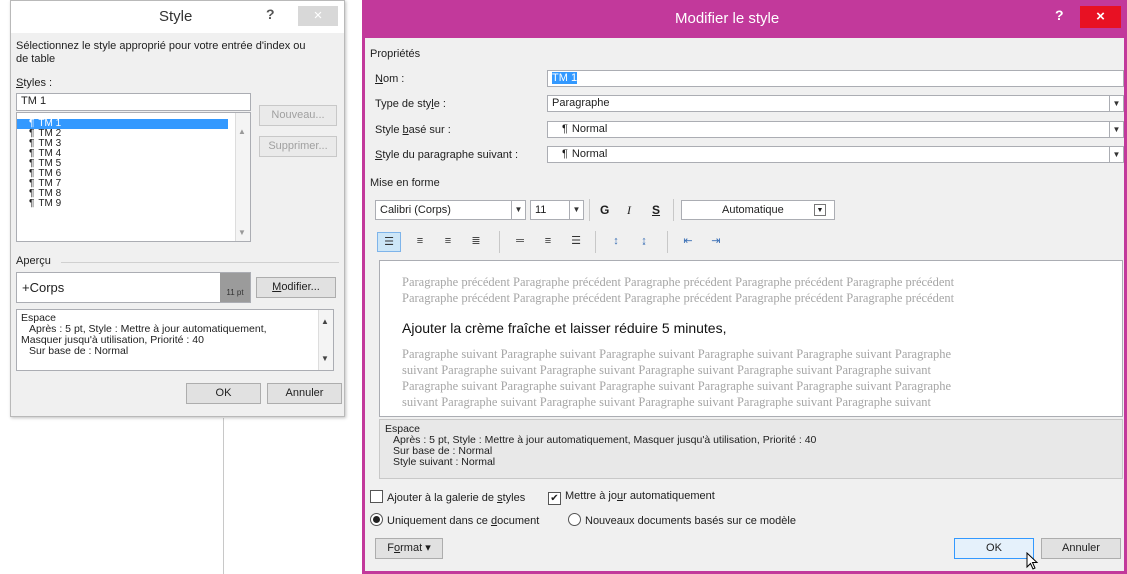  I want to click on type-label: Type de style :, so click(410, 104).